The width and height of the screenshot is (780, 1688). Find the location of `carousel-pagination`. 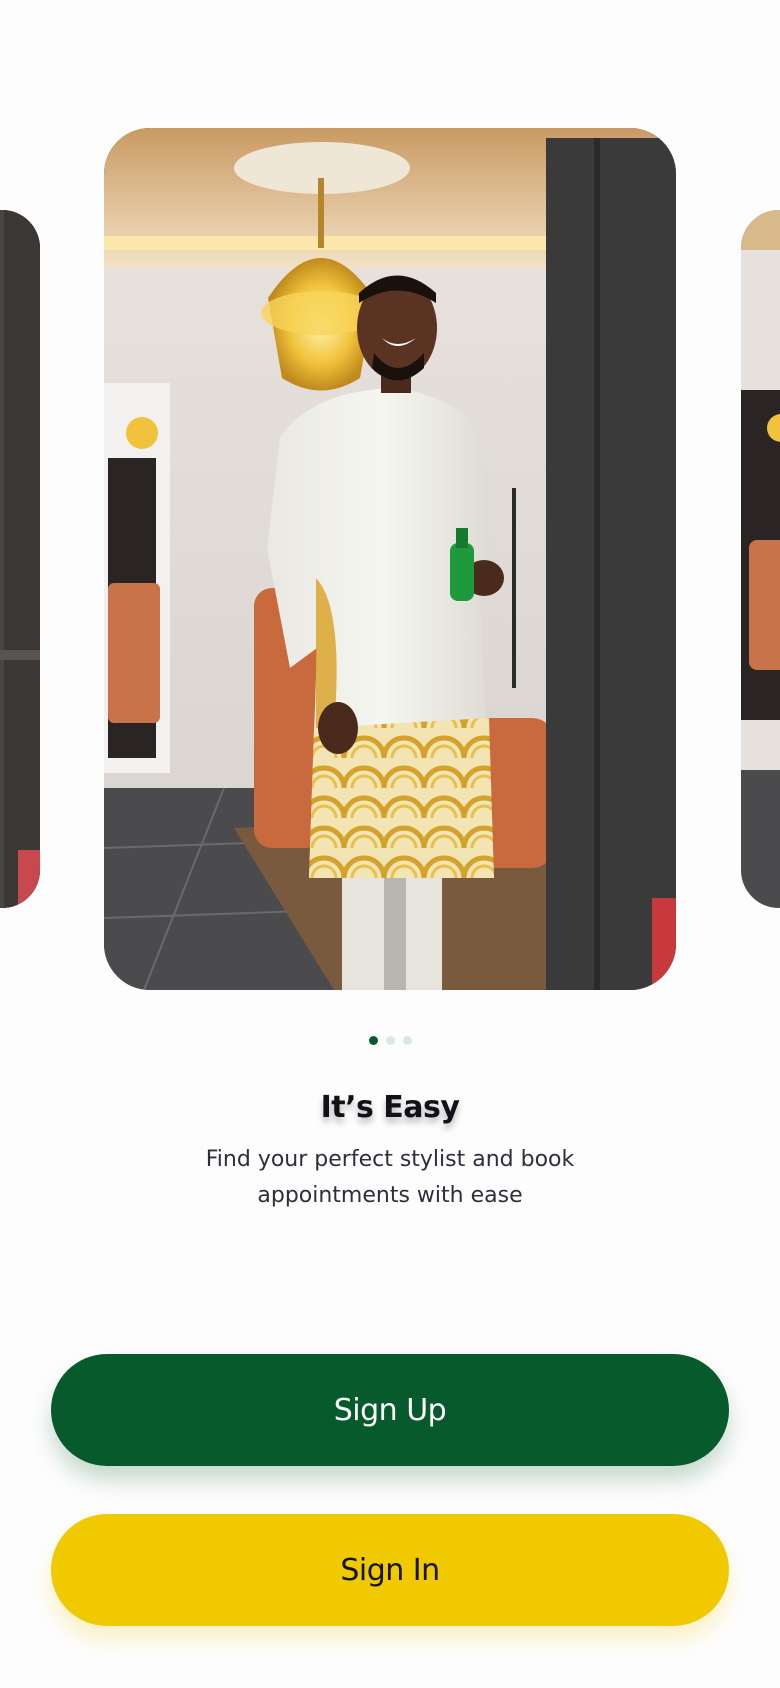

carousel-pagination is located at coordinates (390, 1040).